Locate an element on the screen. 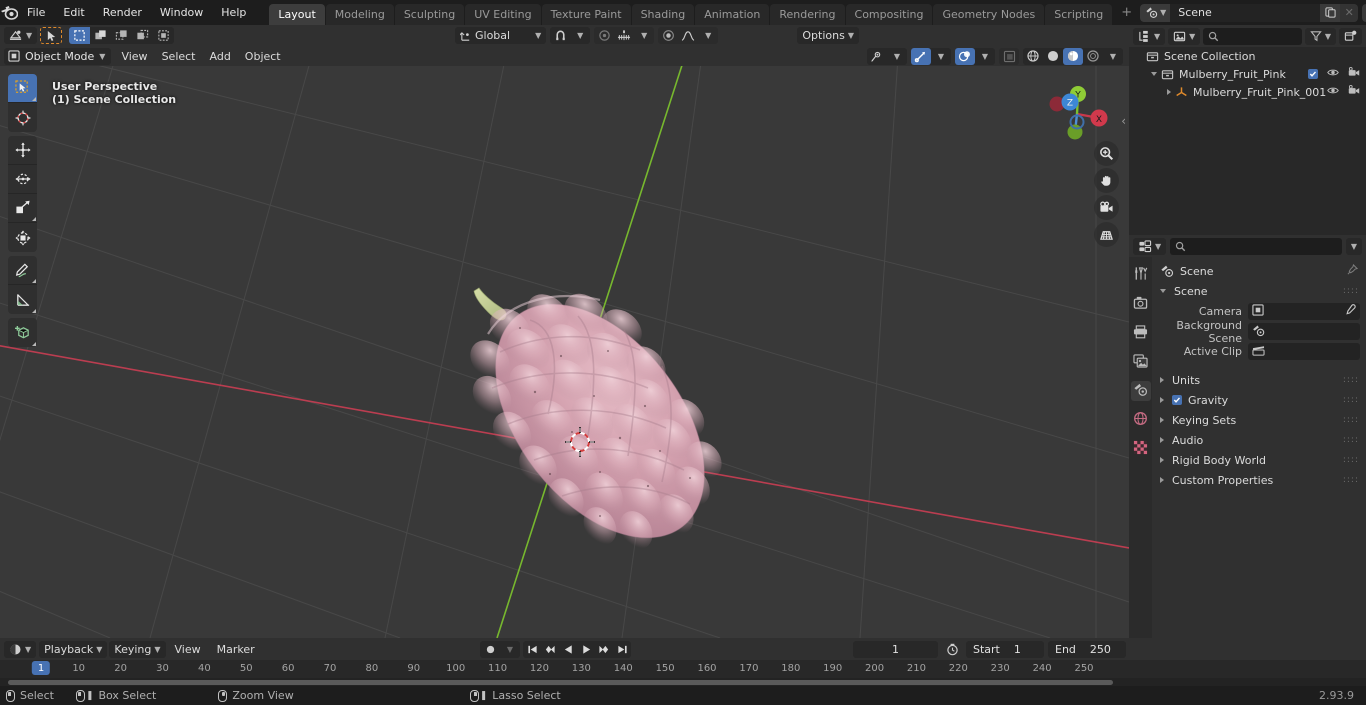  select-subtract-tool is located at coordinates (121, 35).